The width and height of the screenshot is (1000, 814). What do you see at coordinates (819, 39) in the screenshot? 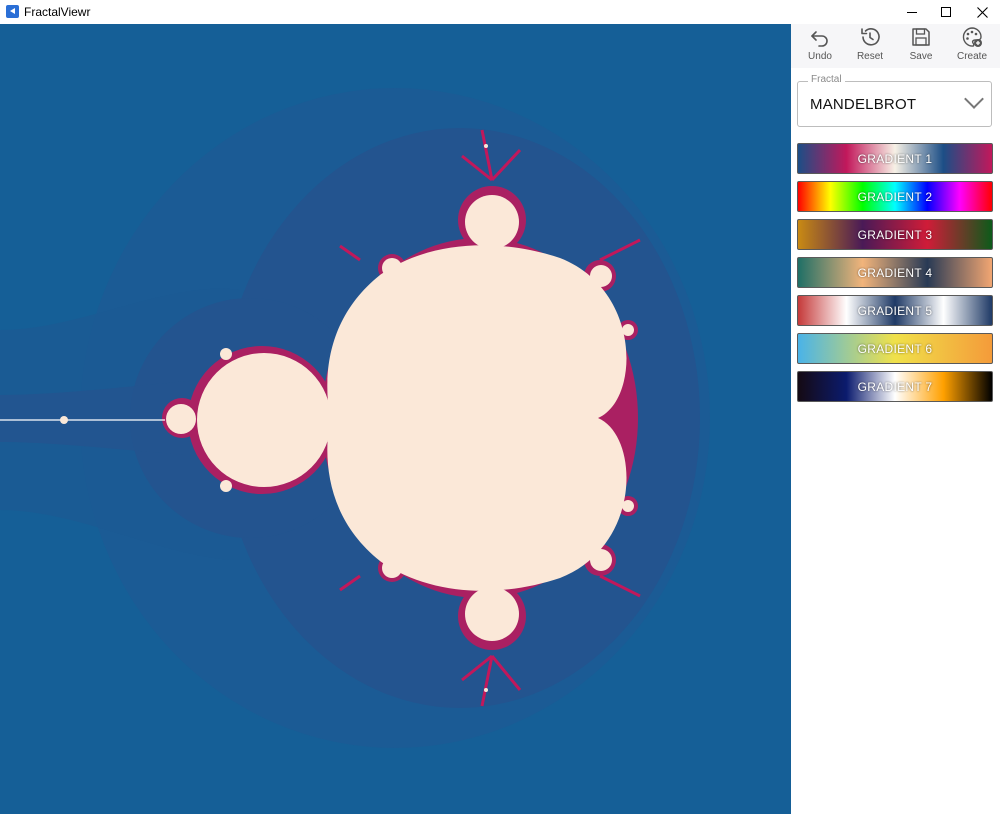
I see `undo-icon` at bounding box center [819, 39].